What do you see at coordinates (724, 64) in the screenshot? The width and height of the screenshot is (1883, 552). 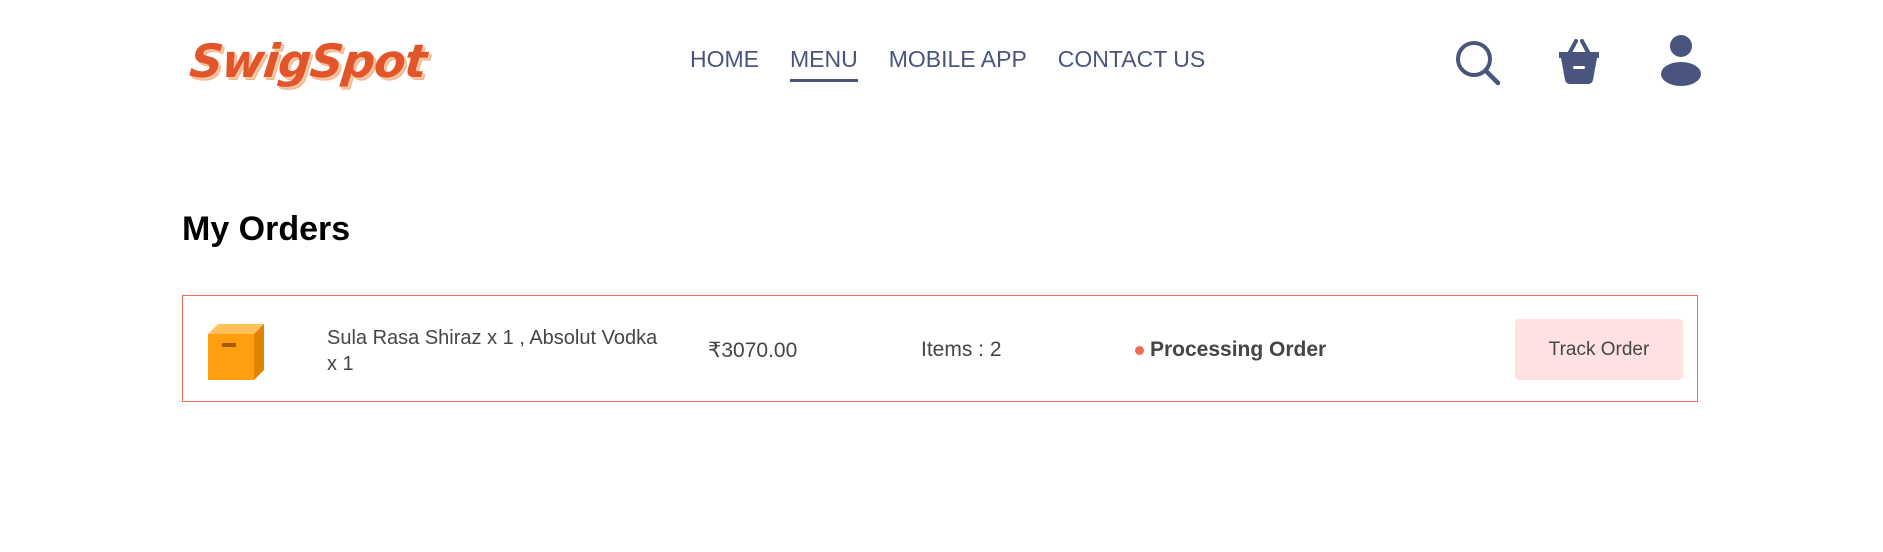 I see `nav-item-home: HOME` at bounding box center [724, 64].